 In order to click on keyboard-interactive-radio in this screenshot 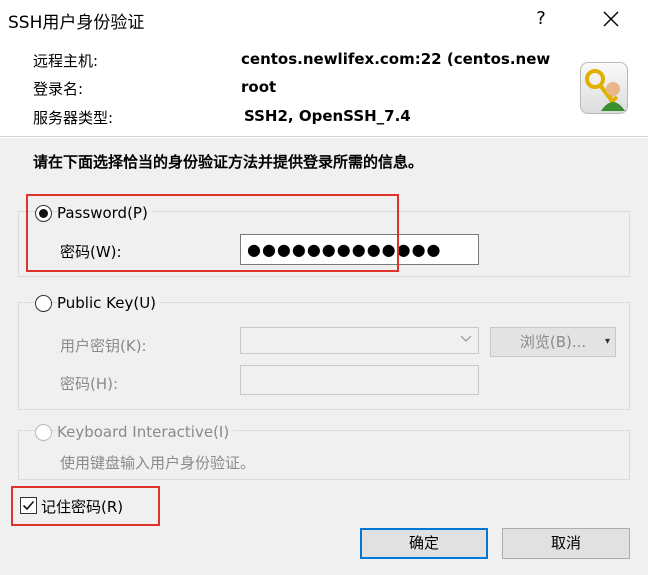, I will do `click(43, 432)`.